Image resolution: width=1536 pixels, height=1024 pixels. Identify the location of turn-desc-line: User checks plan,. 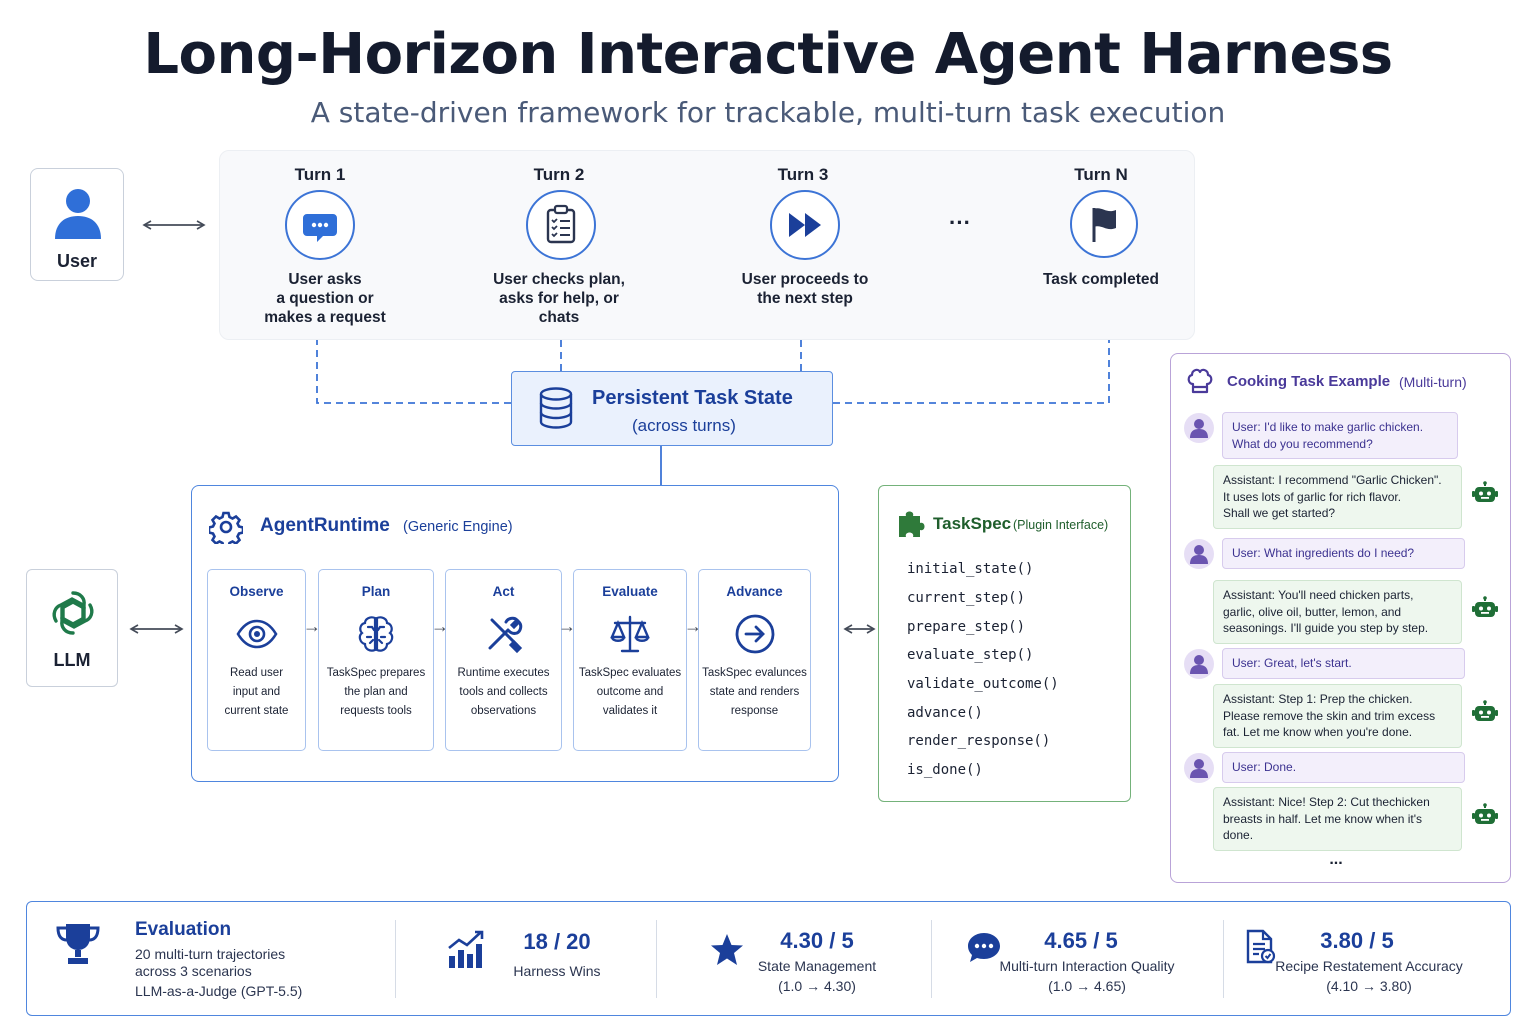
(559, 279).